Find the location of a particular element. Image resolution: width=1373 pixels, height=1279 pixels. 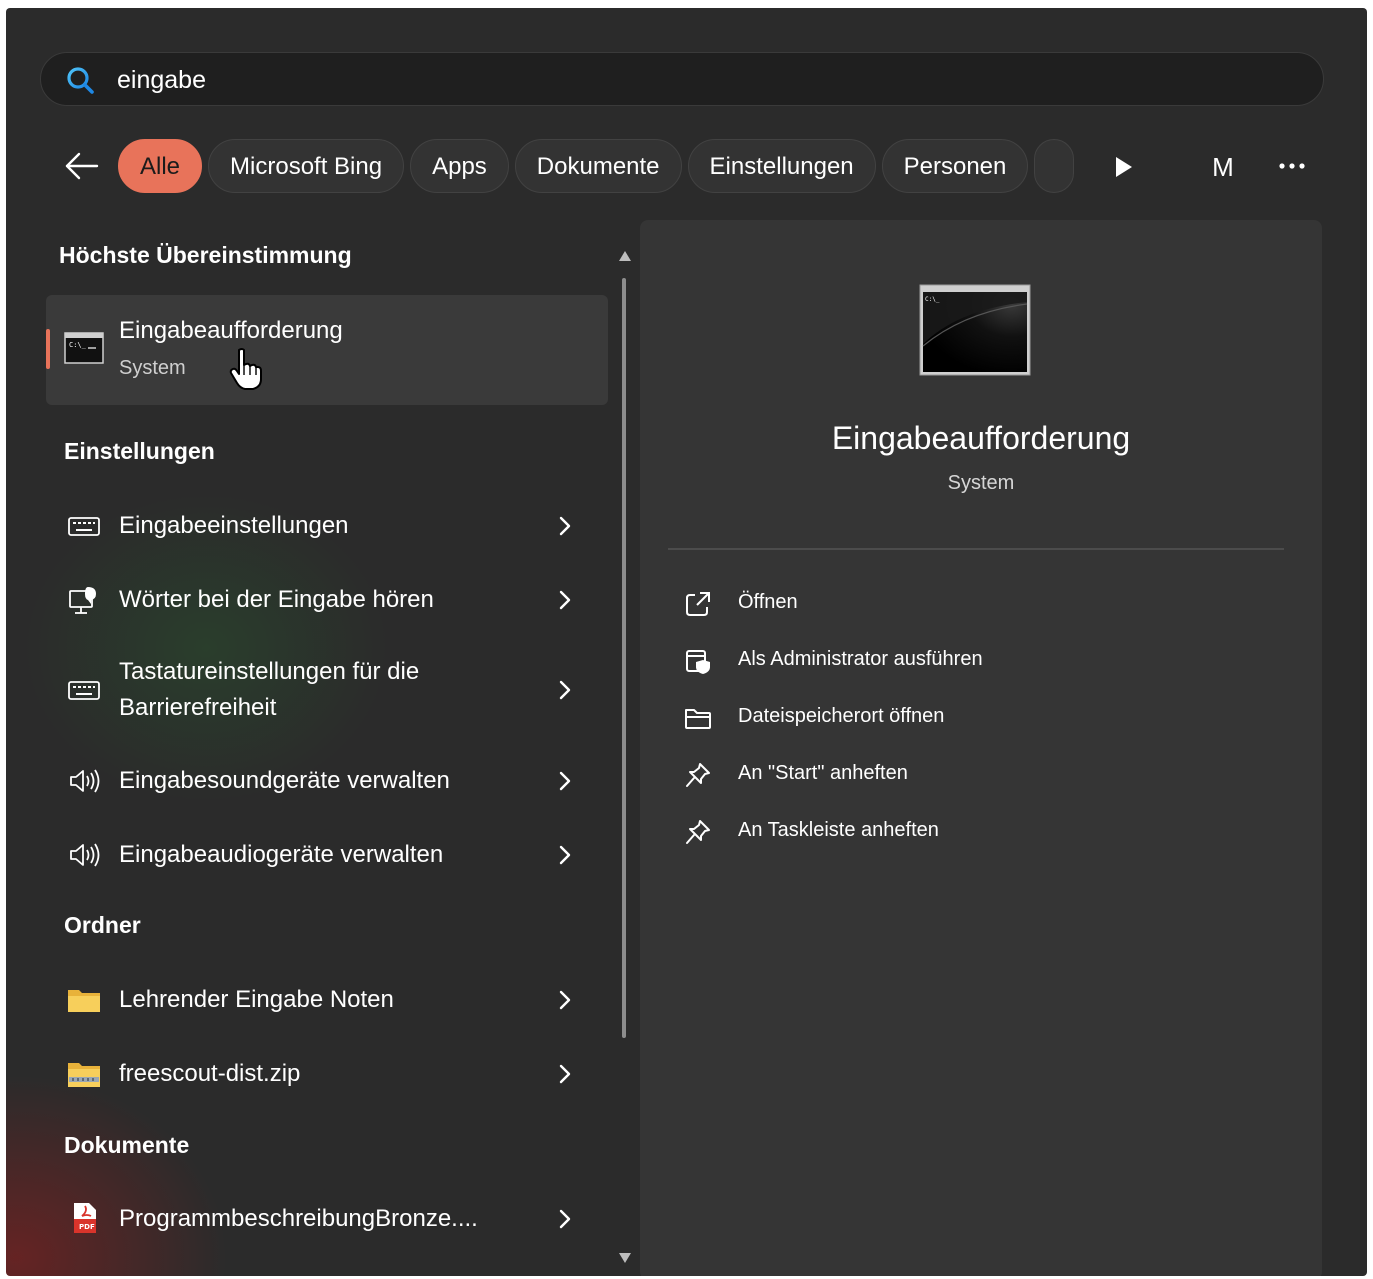

section-best-match: Höchste Übereinstimmung is located at coordinates (205, 255).